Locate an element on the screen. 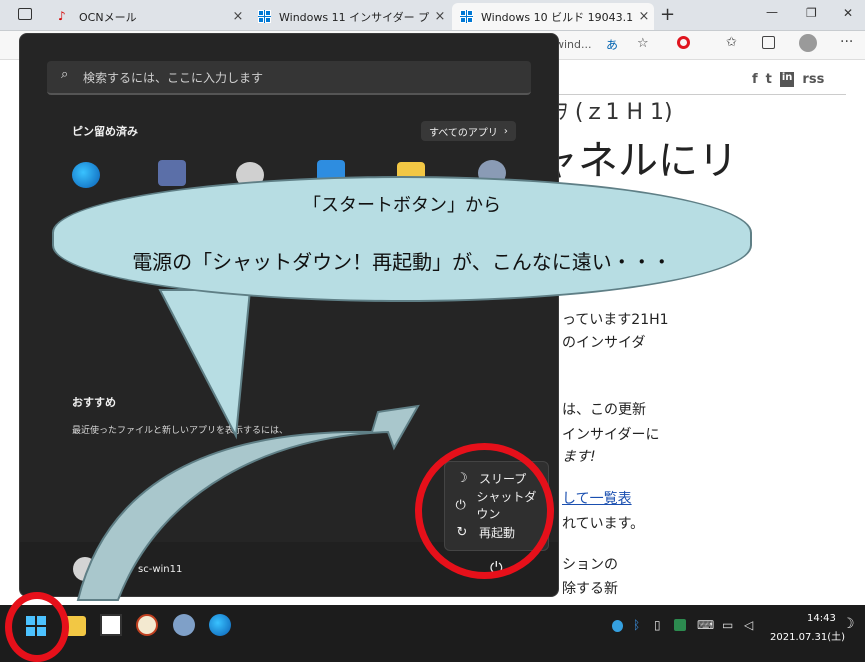 The image size is (865, 662). security-icon is located at coordinates (680, 625).